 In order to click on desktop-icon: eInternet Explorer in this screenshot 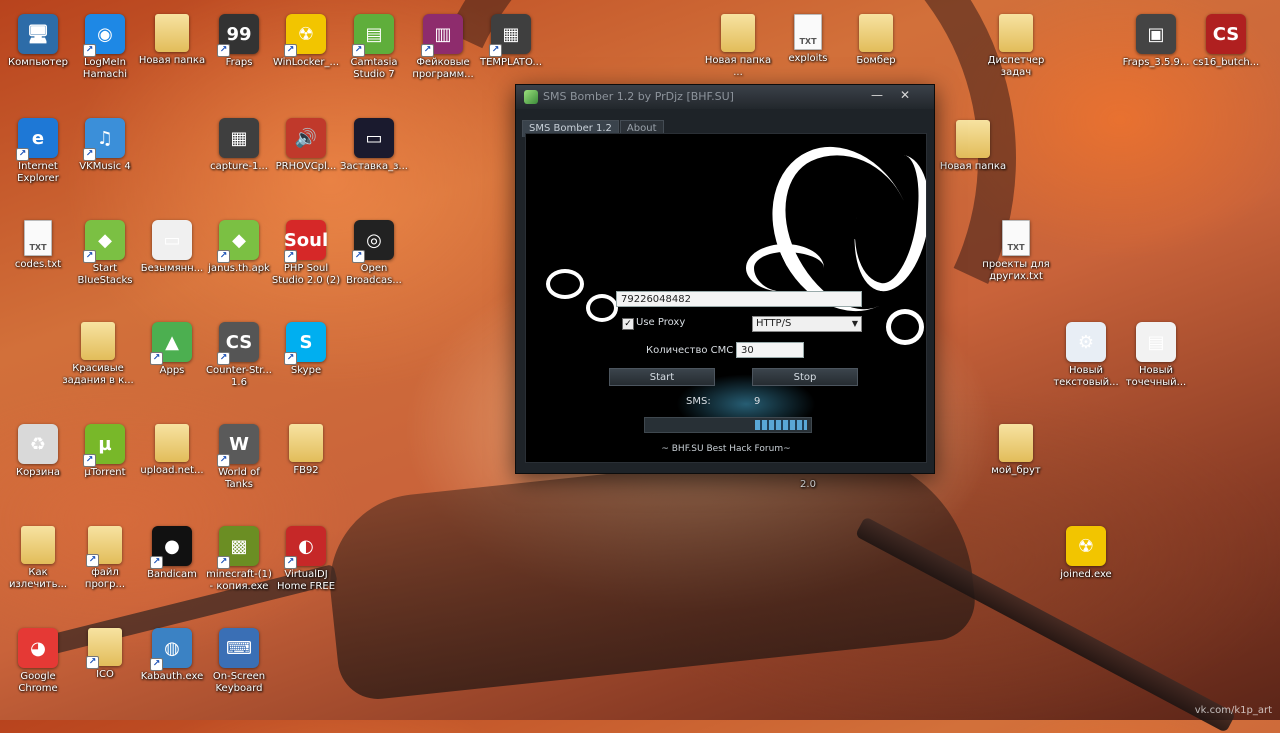, I will do `click(38, 151)`.